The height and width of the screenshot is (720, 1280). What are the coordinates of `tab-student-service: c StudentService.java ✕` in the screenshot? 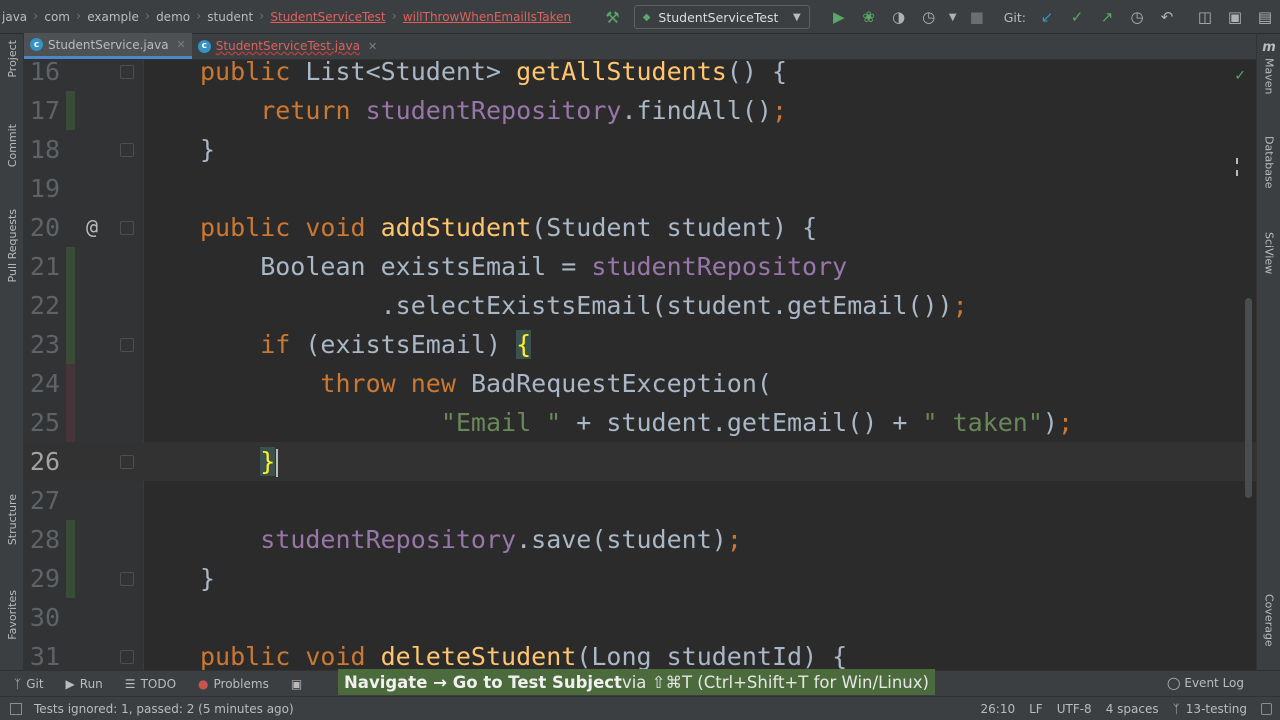 It's located at (108, 46).